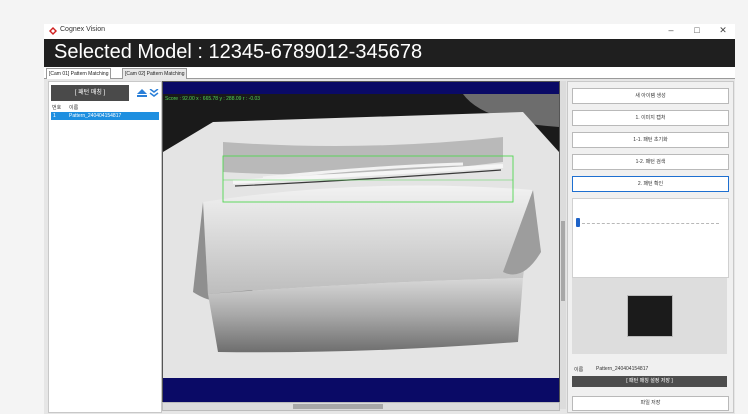  I want to click on window-controls: – □ ✕, so click(697, 30).